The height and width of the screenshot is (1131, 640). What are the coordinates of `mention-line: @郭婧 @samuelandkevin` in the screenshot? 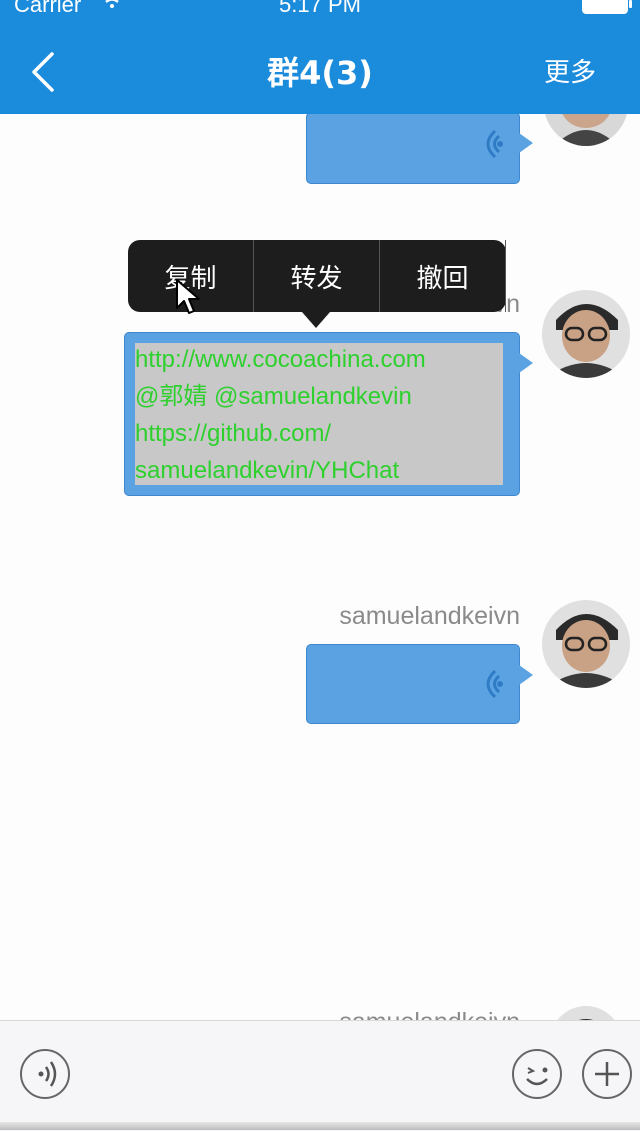 It's located at (325, 396).